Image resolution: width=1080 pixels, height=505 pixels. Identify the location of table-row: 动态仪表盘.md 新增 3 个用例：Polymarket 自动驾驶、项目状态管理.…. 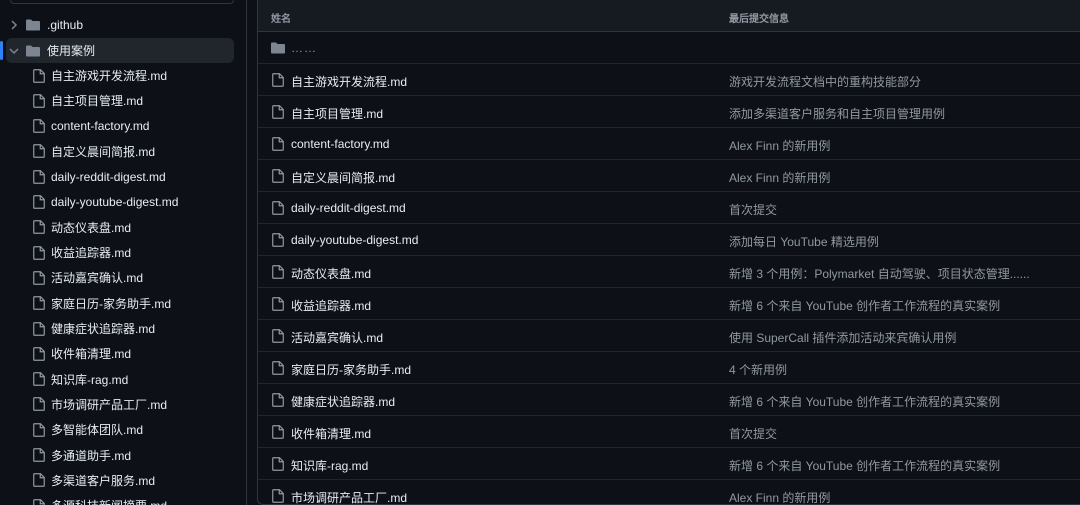
(669, 272).